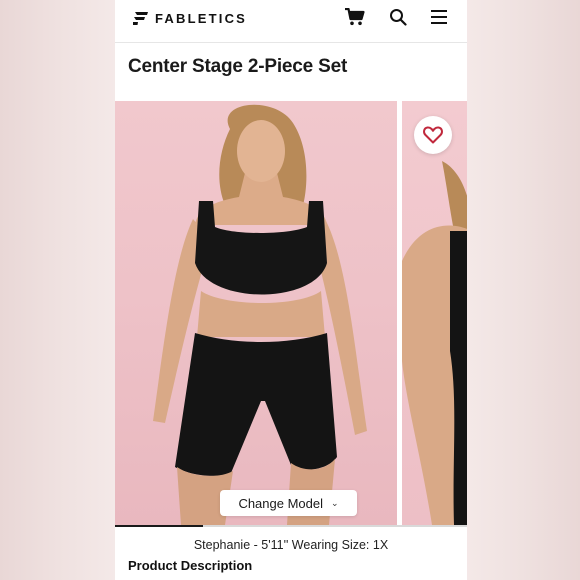  I want to click on change-model-button: Change Model ⌄, so click(288, 503).